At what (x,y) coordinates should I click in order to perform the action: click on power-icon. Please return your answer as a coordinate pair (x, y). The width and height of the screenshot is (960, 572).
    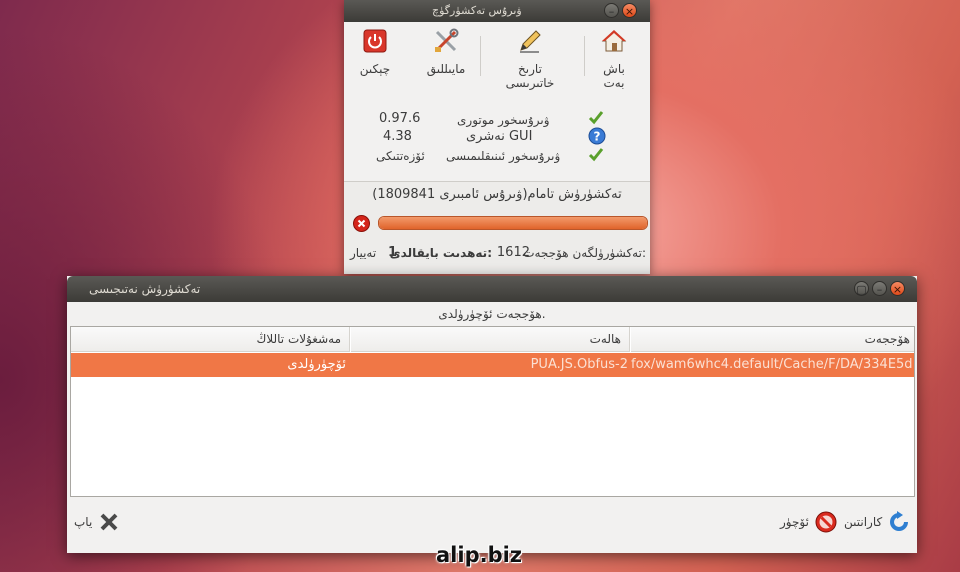
    Looking at the image, I should click on (375, 41).